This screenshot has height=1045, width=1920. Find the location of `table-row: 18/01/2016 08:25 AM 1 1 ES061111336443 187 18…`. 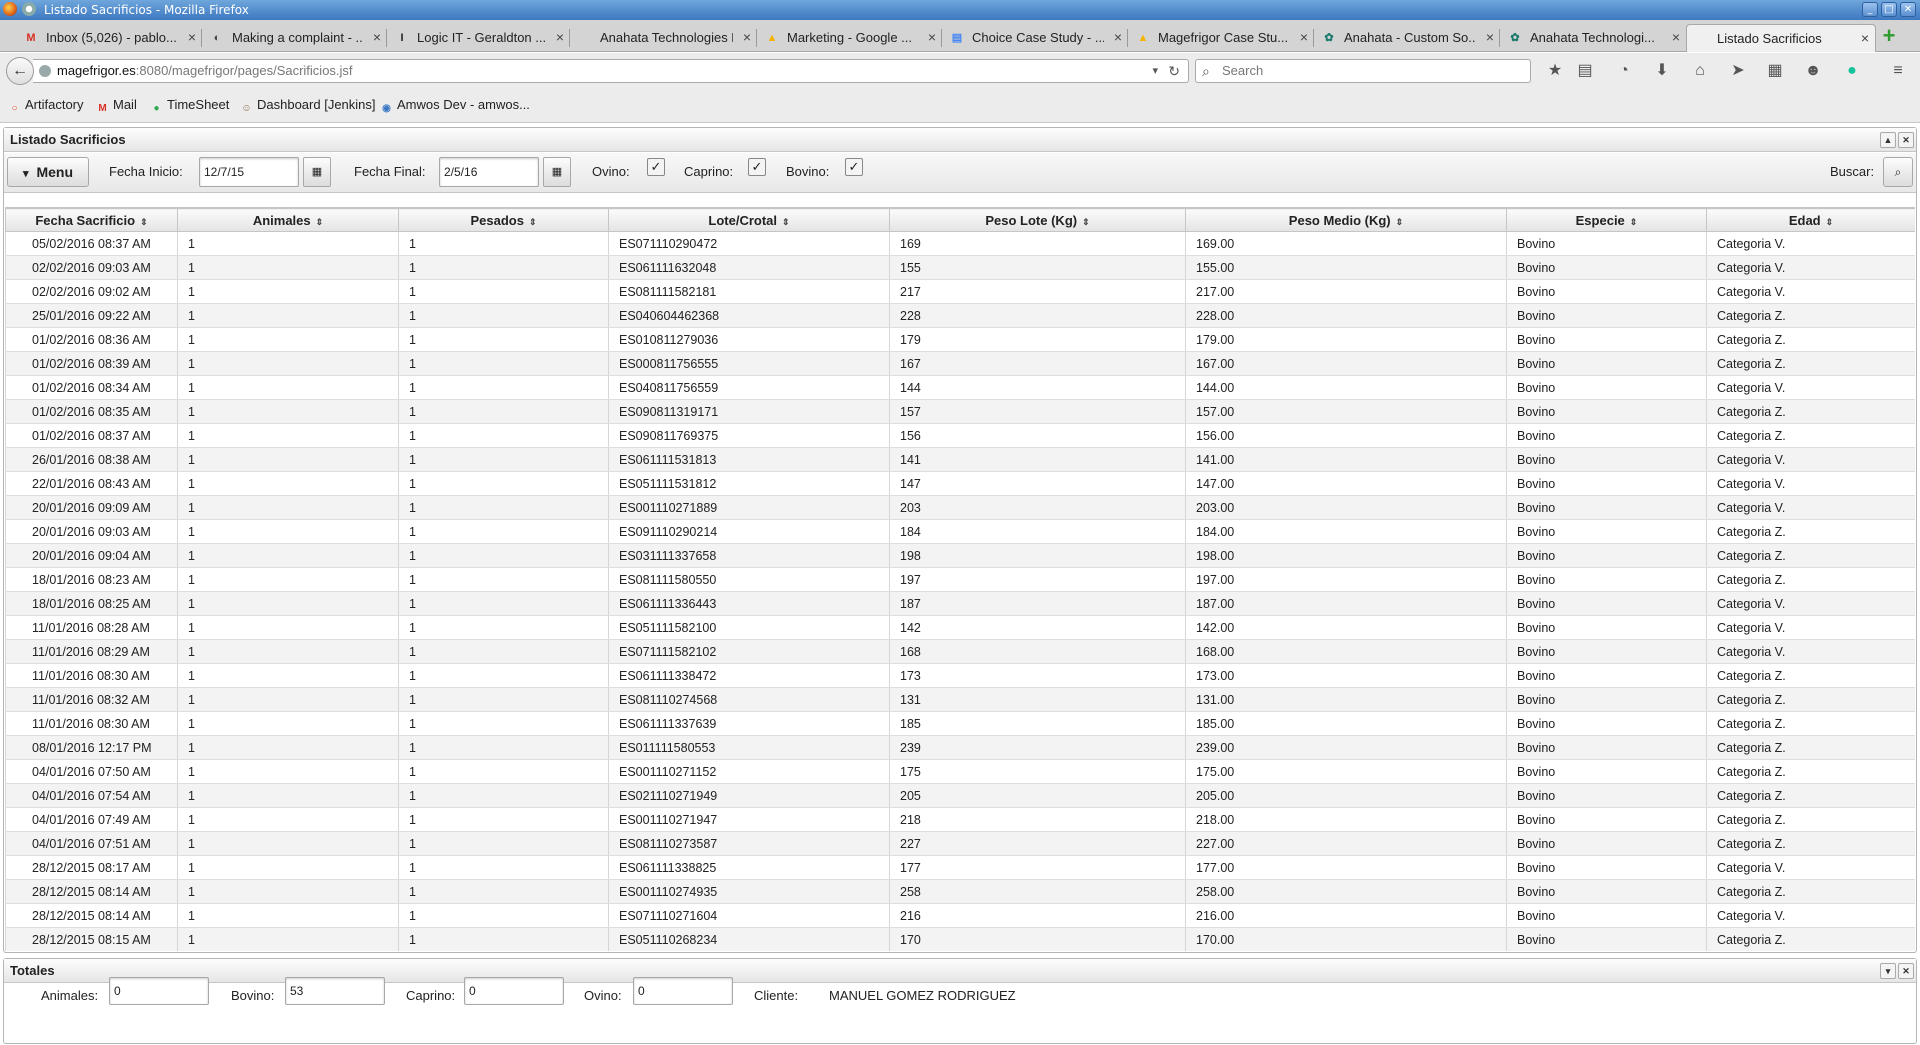

table-row: 18/01/2016 08:25 AM 1 1 ES061111336443 187 18… is located at coordinates (960, 603).